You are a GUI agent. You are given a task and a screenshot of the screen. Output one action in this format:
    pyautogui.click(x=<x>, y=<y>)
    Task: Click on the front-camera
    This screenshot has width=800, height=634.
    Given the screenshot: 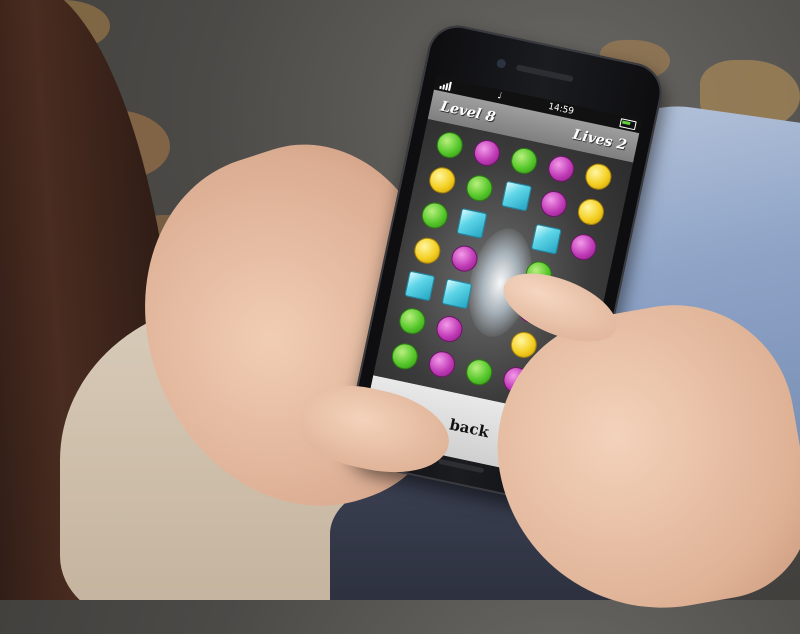 What is the action you would take?
    pyautogui.click(x=501, y=63)
    